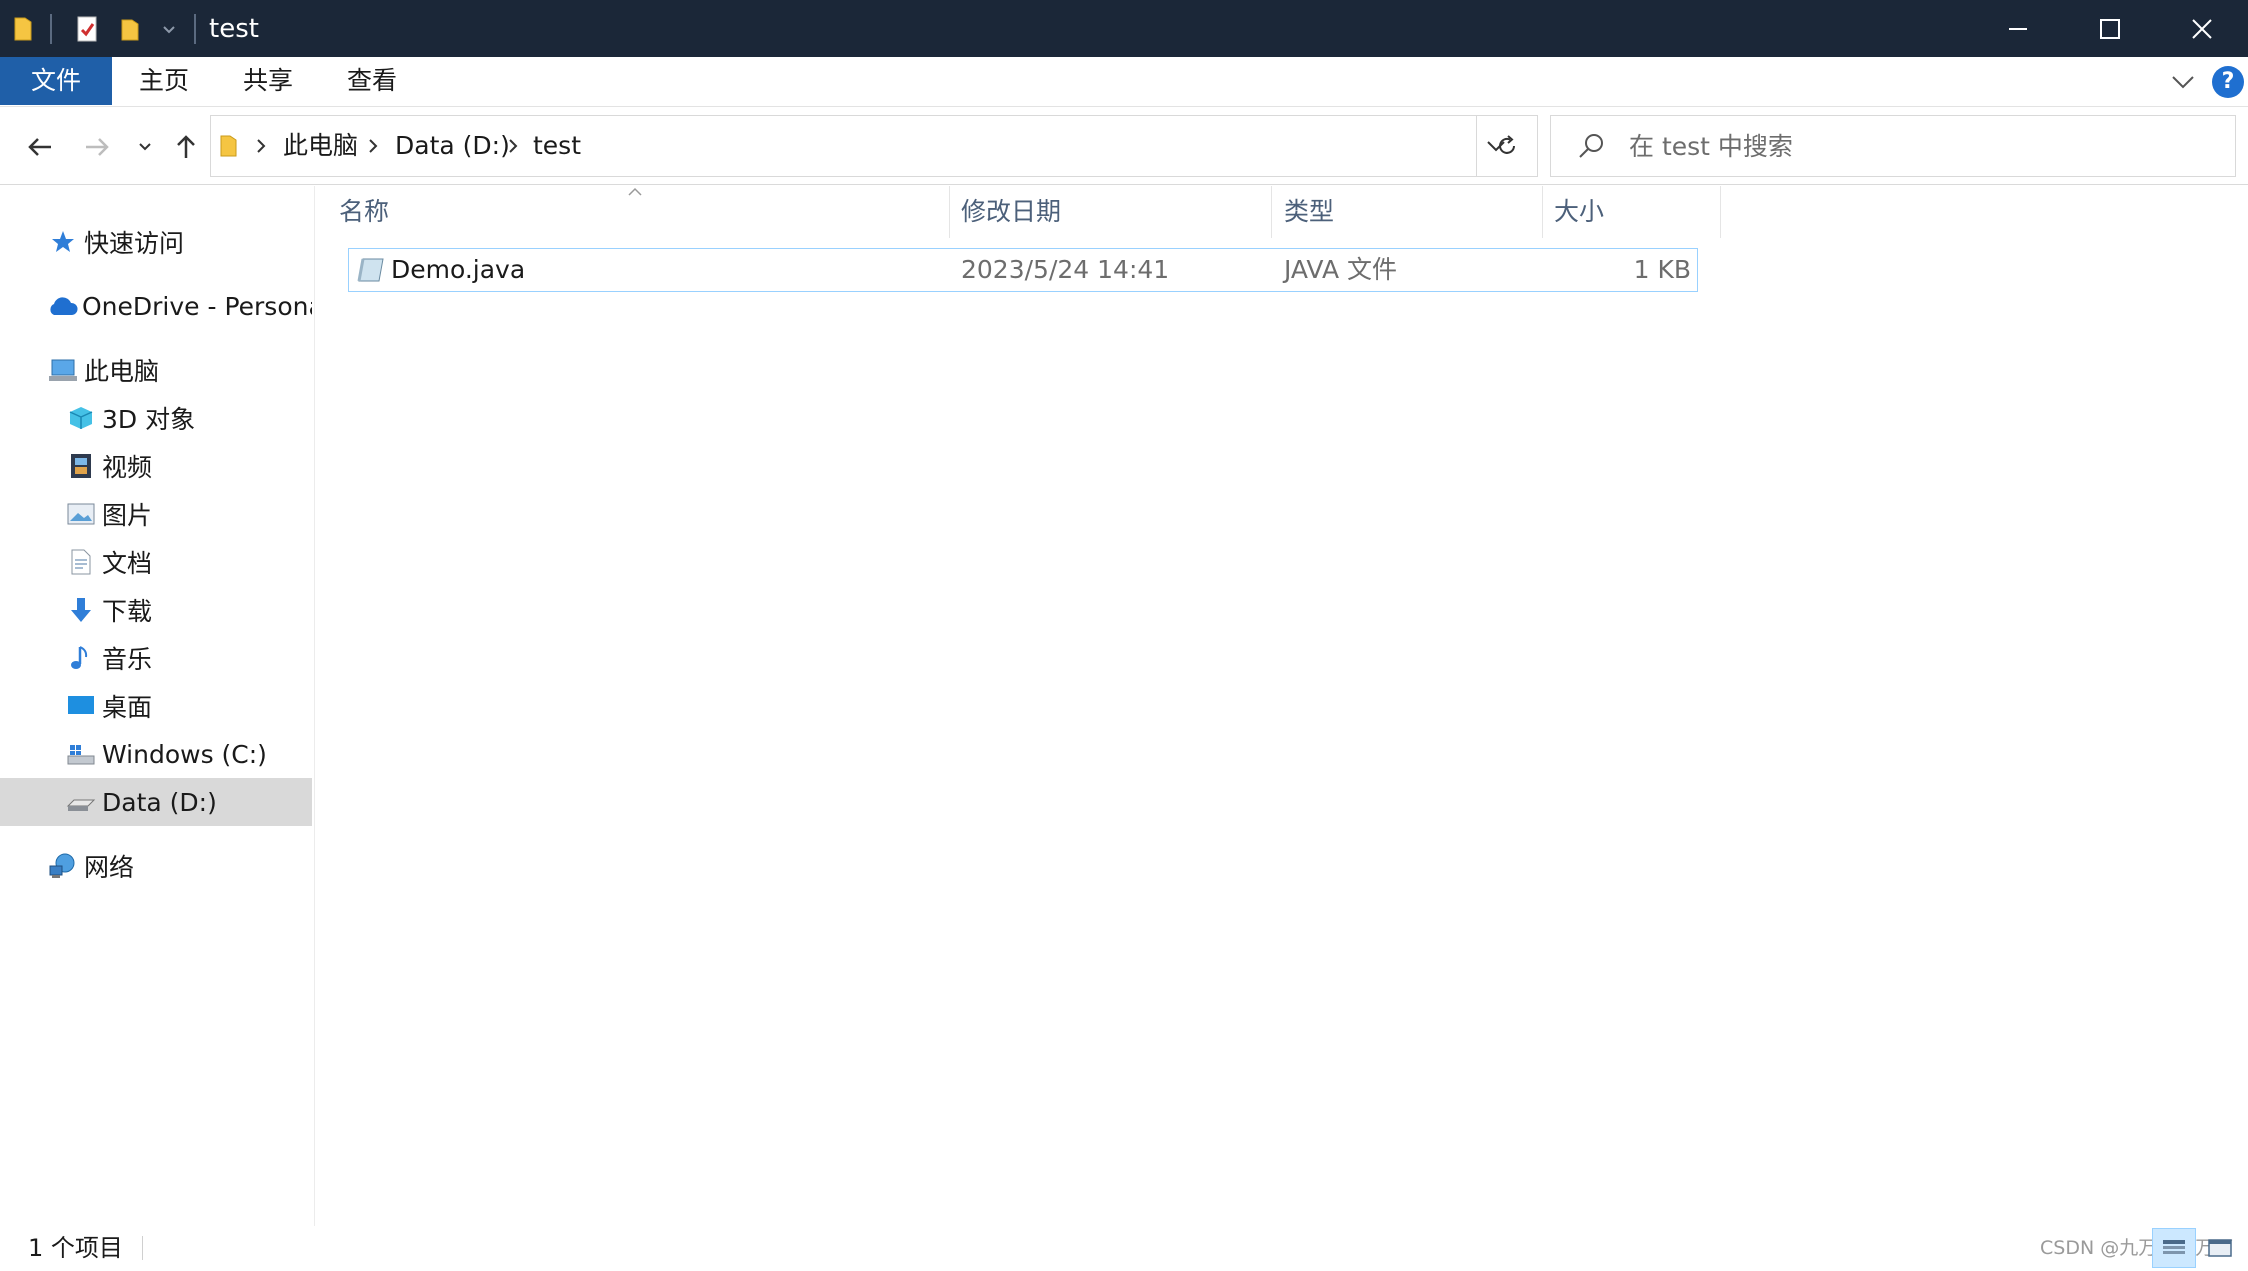 The image size is (2248, 1271). I want to click on navigation-pane: 快速访问 OneDrive - Persona 此电脑 3D 对象 视频 图片, so click(157, 706).